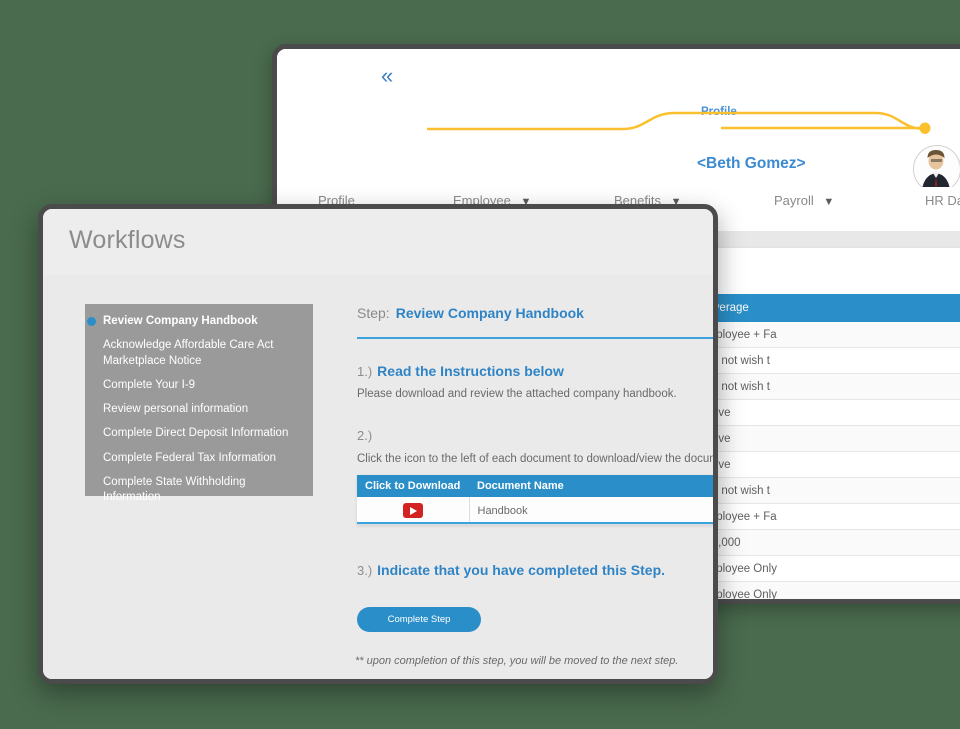 The width and height of the screenshot is (960, 729). Describe the element at coordinates (419, 619) in the screenshot. I see `complete-step-button: Complete Step` at that location.